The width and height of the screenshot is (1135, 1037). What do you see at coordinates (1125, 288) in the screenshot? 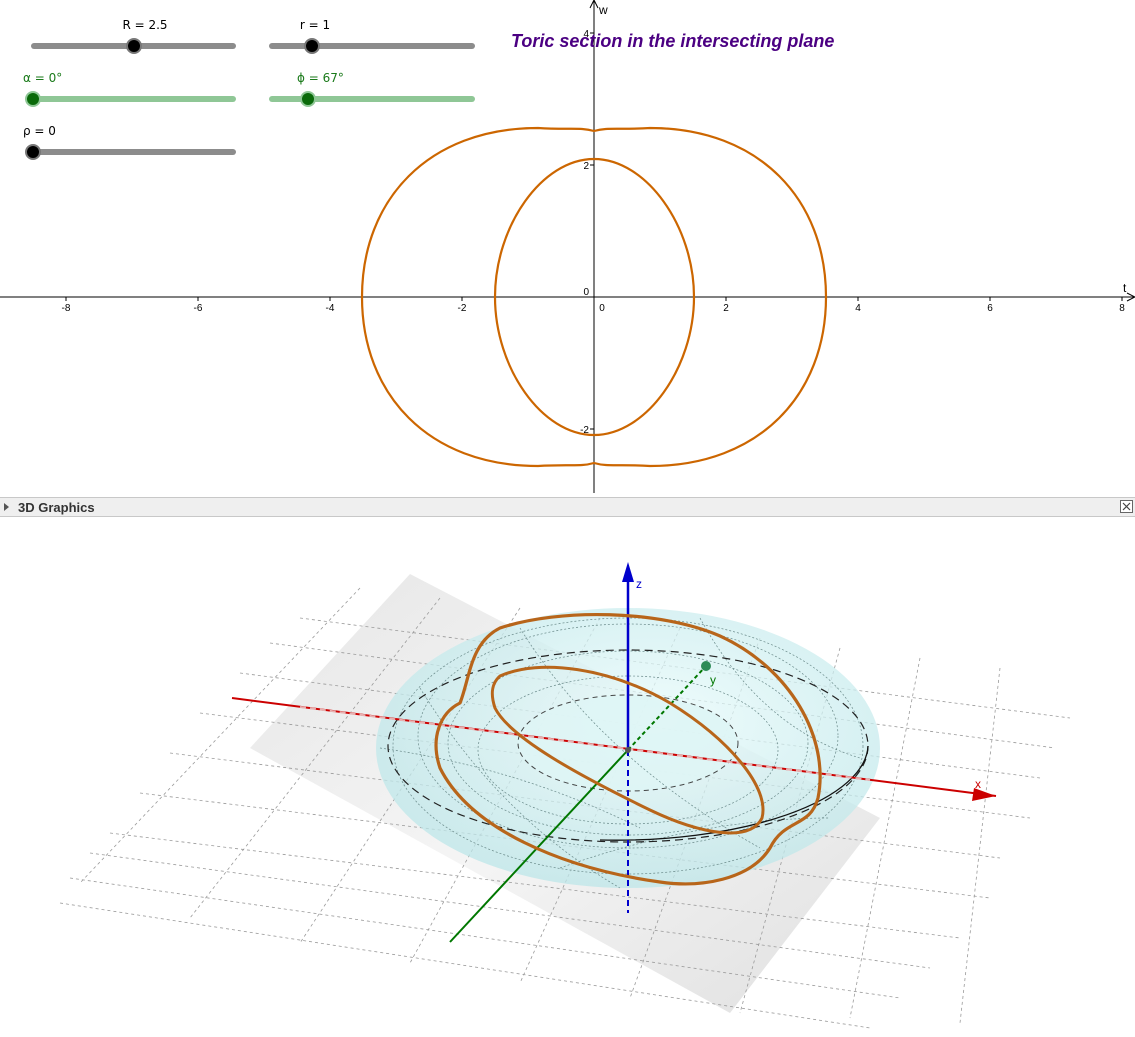
I see `t-axis-label: t` at bounding box center [1125, 288].